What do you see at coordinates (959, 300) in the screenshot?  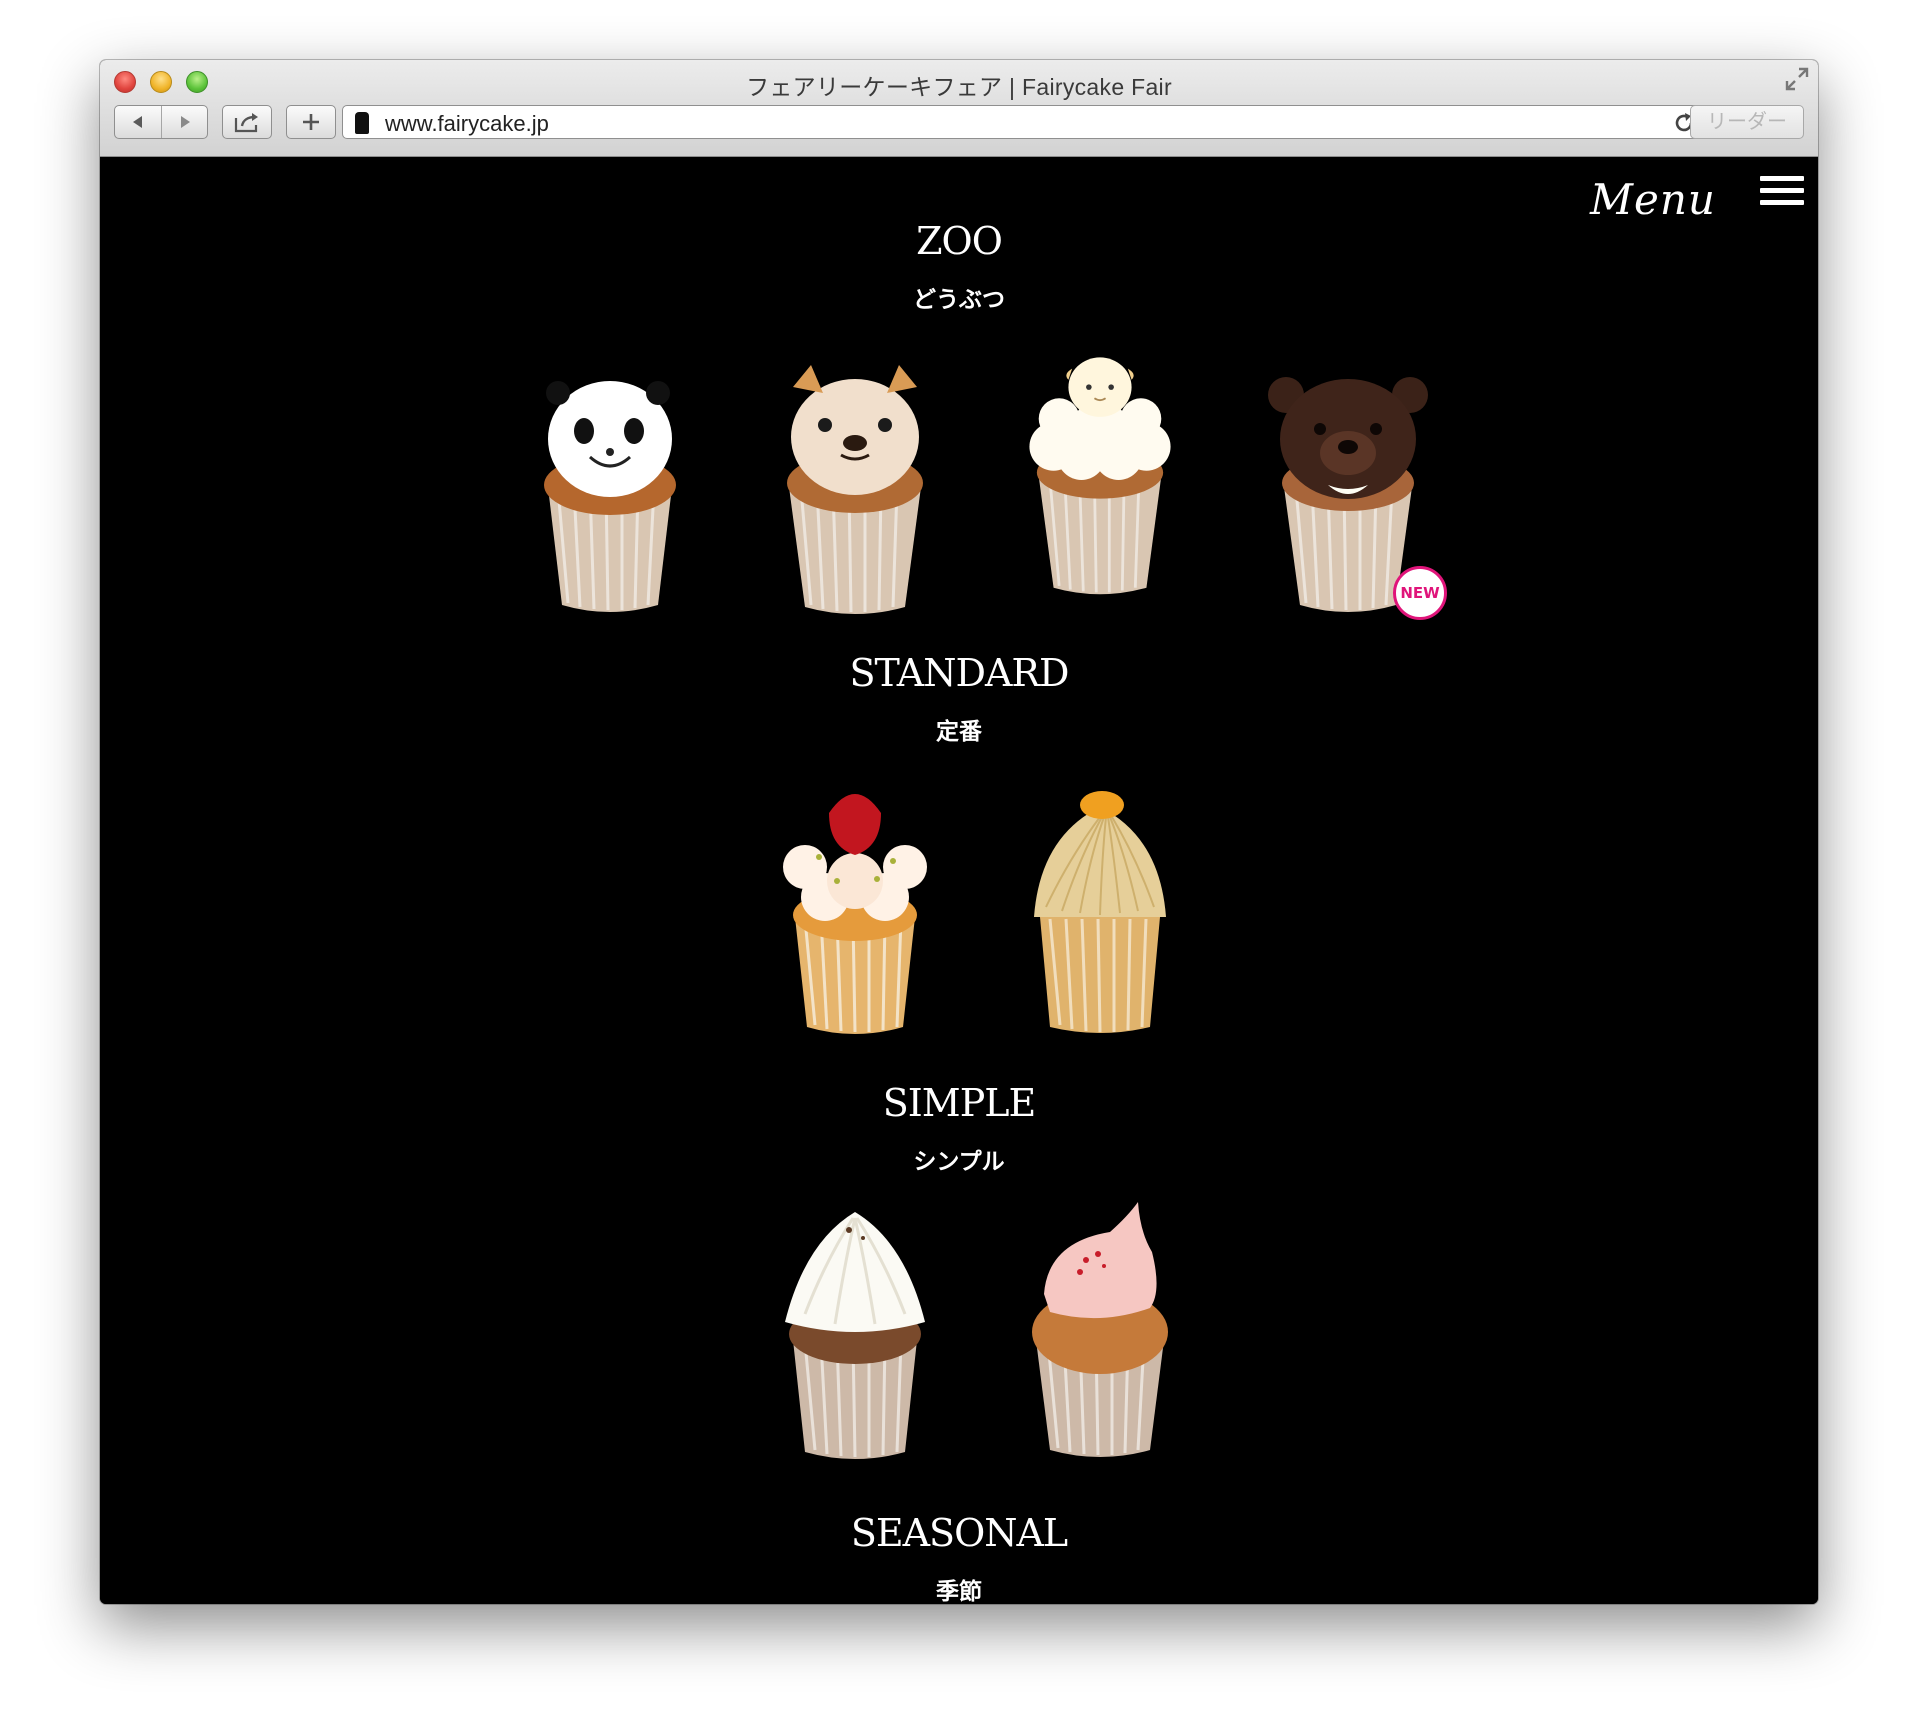 I see `section-subtitle-zoo: どうぶつ` at bounding box center [959, 300].